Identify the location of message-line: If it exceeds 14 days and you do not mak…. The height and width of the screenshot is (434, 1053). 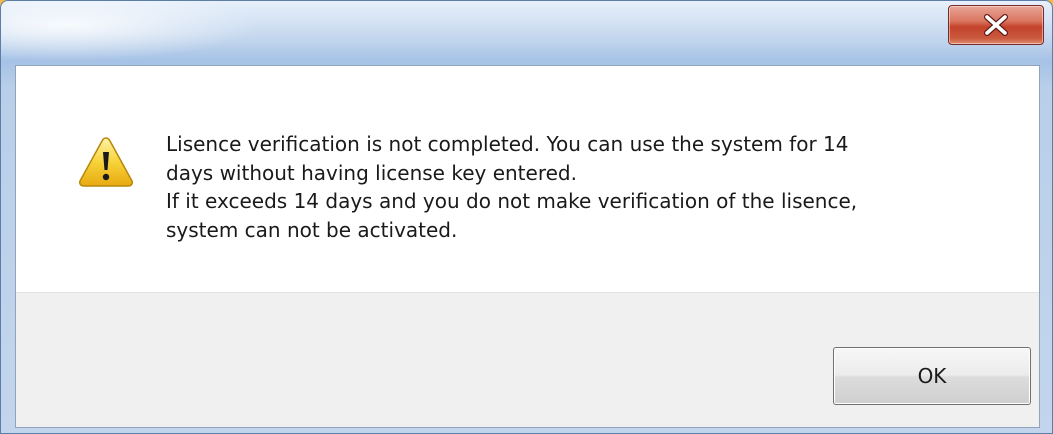
(512, 201).